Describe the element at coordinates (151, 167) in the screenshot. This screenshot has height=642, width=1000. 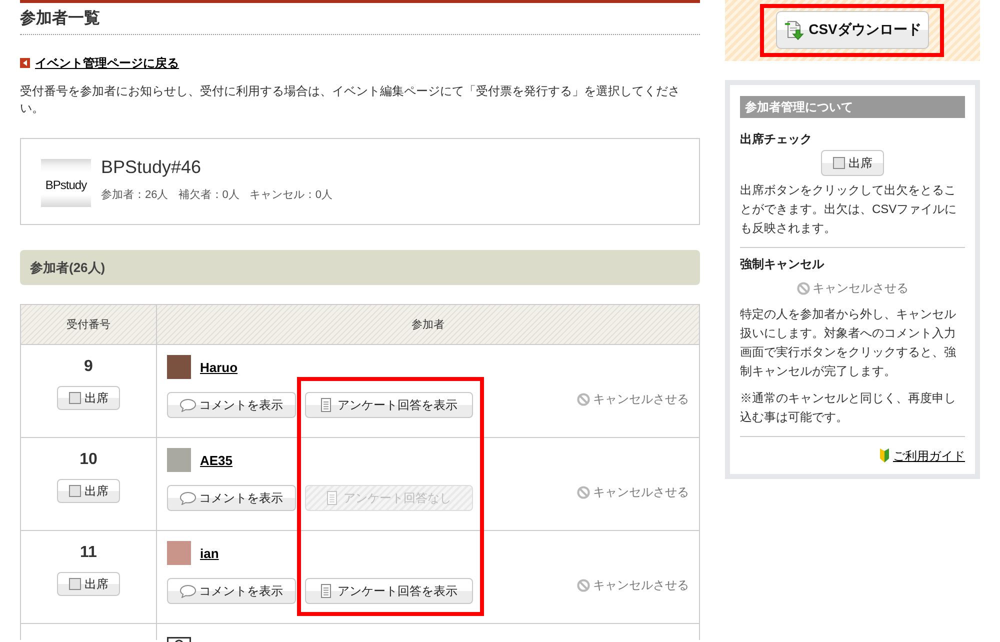
I see `event-title: BPStudy#46` at that location.